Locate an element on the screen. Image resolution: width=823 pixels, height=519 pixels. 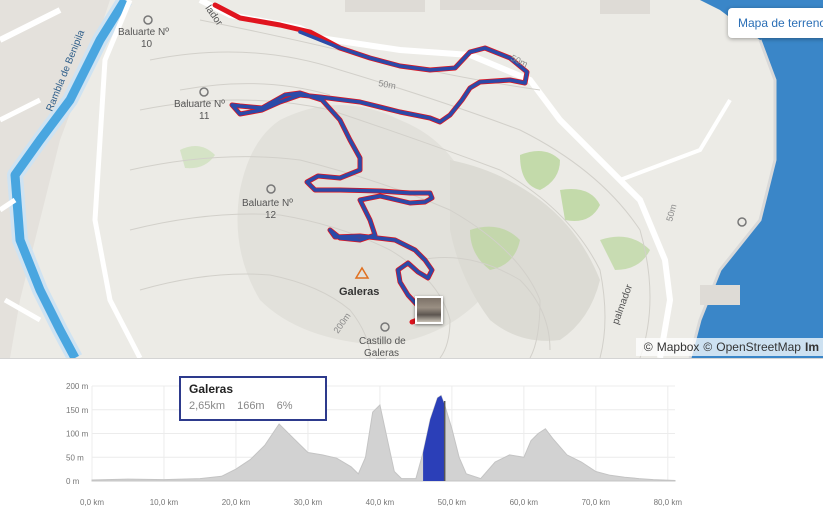
attribution-improve-link: Im is located at coordinates (812, 348).